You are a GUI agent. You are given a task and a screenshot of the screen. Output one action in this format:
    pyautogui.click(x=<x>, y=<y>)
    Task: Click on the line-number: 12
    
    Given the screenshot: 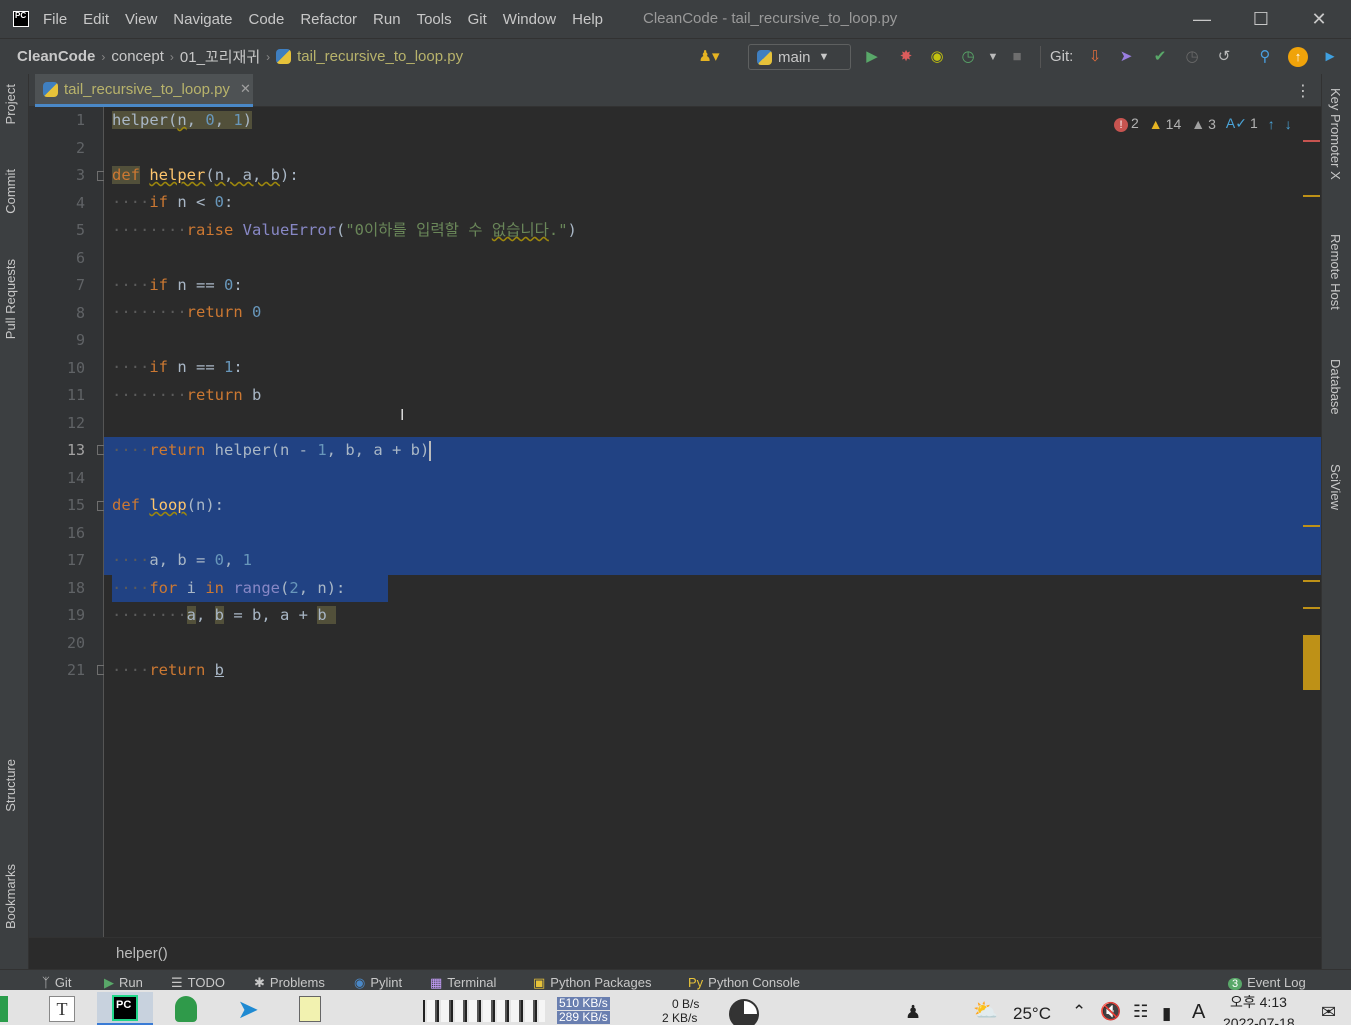 What is the action you would take?
    pyautogui.click(x=75, y=423)
    